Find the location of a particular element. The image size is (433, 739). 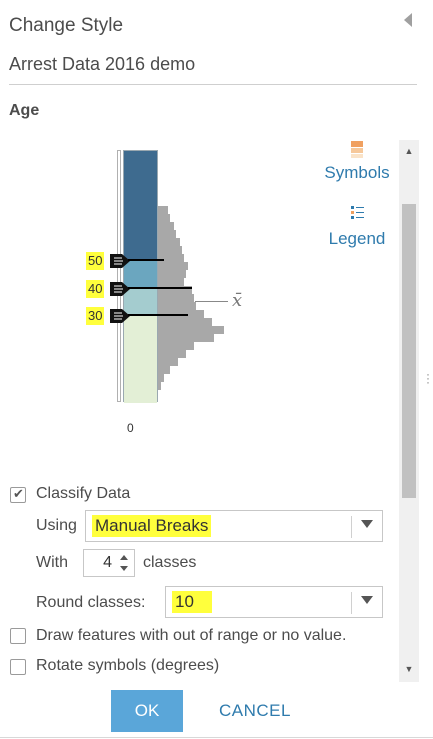

classes-count: 4 is located at coordinates (107, 562).